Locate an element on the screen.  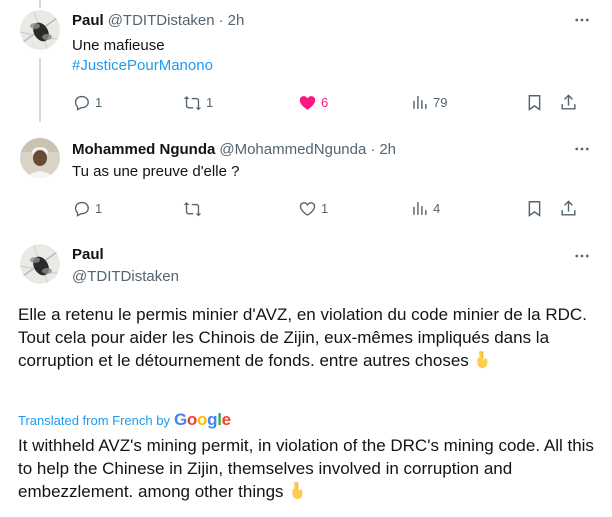
views-button: 4 is located at coordinates (425, 208).